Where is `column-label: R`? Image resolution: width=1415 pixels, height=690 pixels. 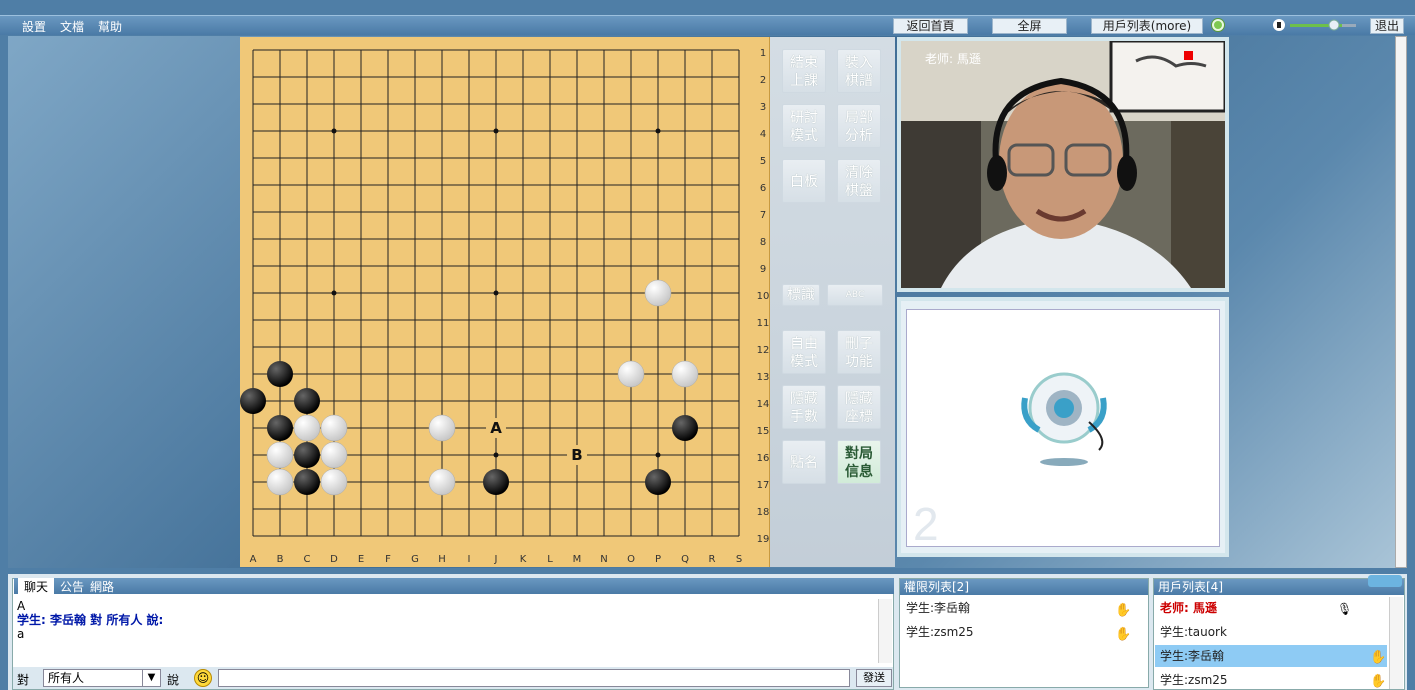
column-label: R is located at coordinates (712, 559).